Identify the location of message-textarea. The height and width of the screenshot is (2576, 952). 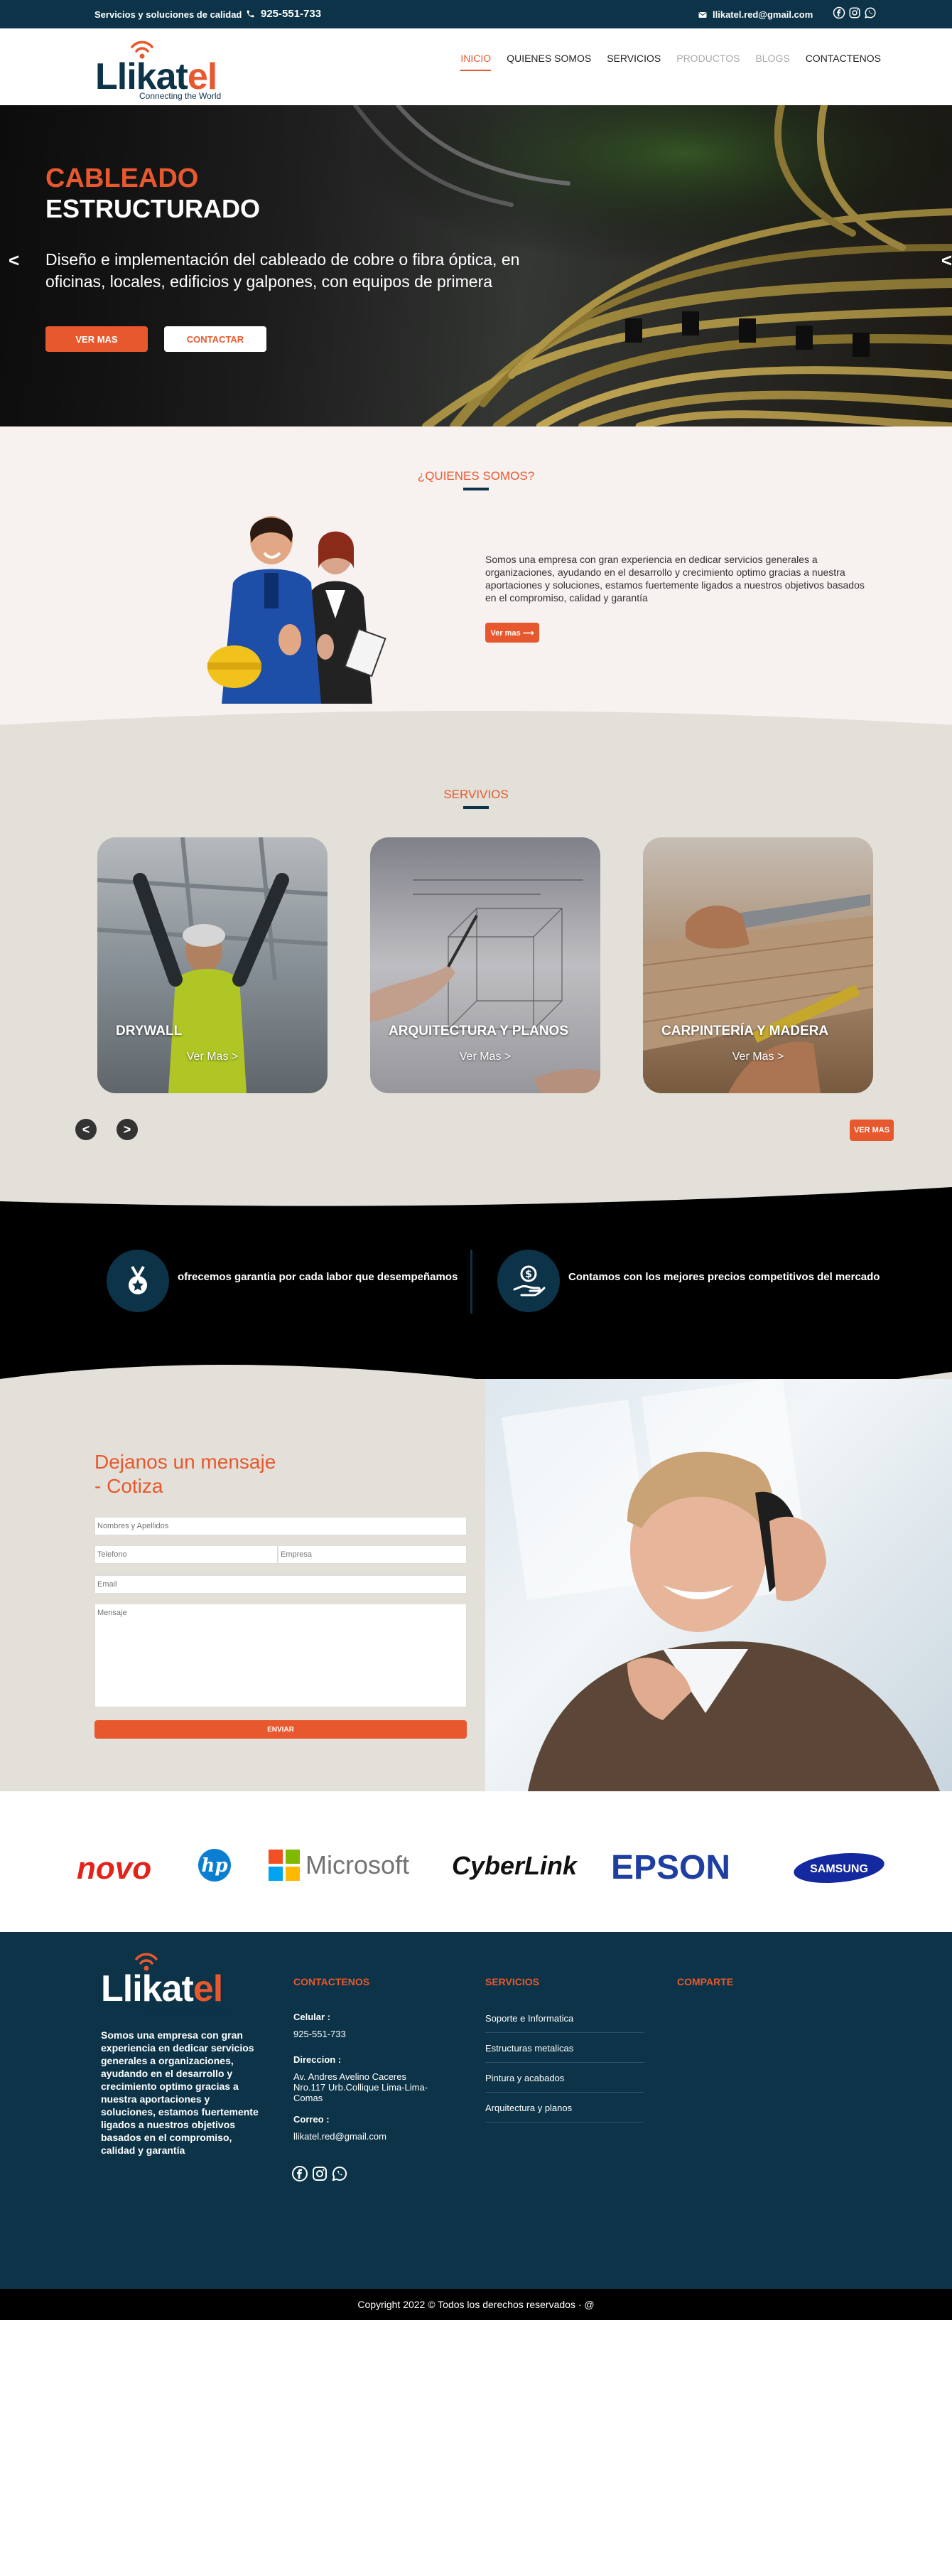
(281, 1655).